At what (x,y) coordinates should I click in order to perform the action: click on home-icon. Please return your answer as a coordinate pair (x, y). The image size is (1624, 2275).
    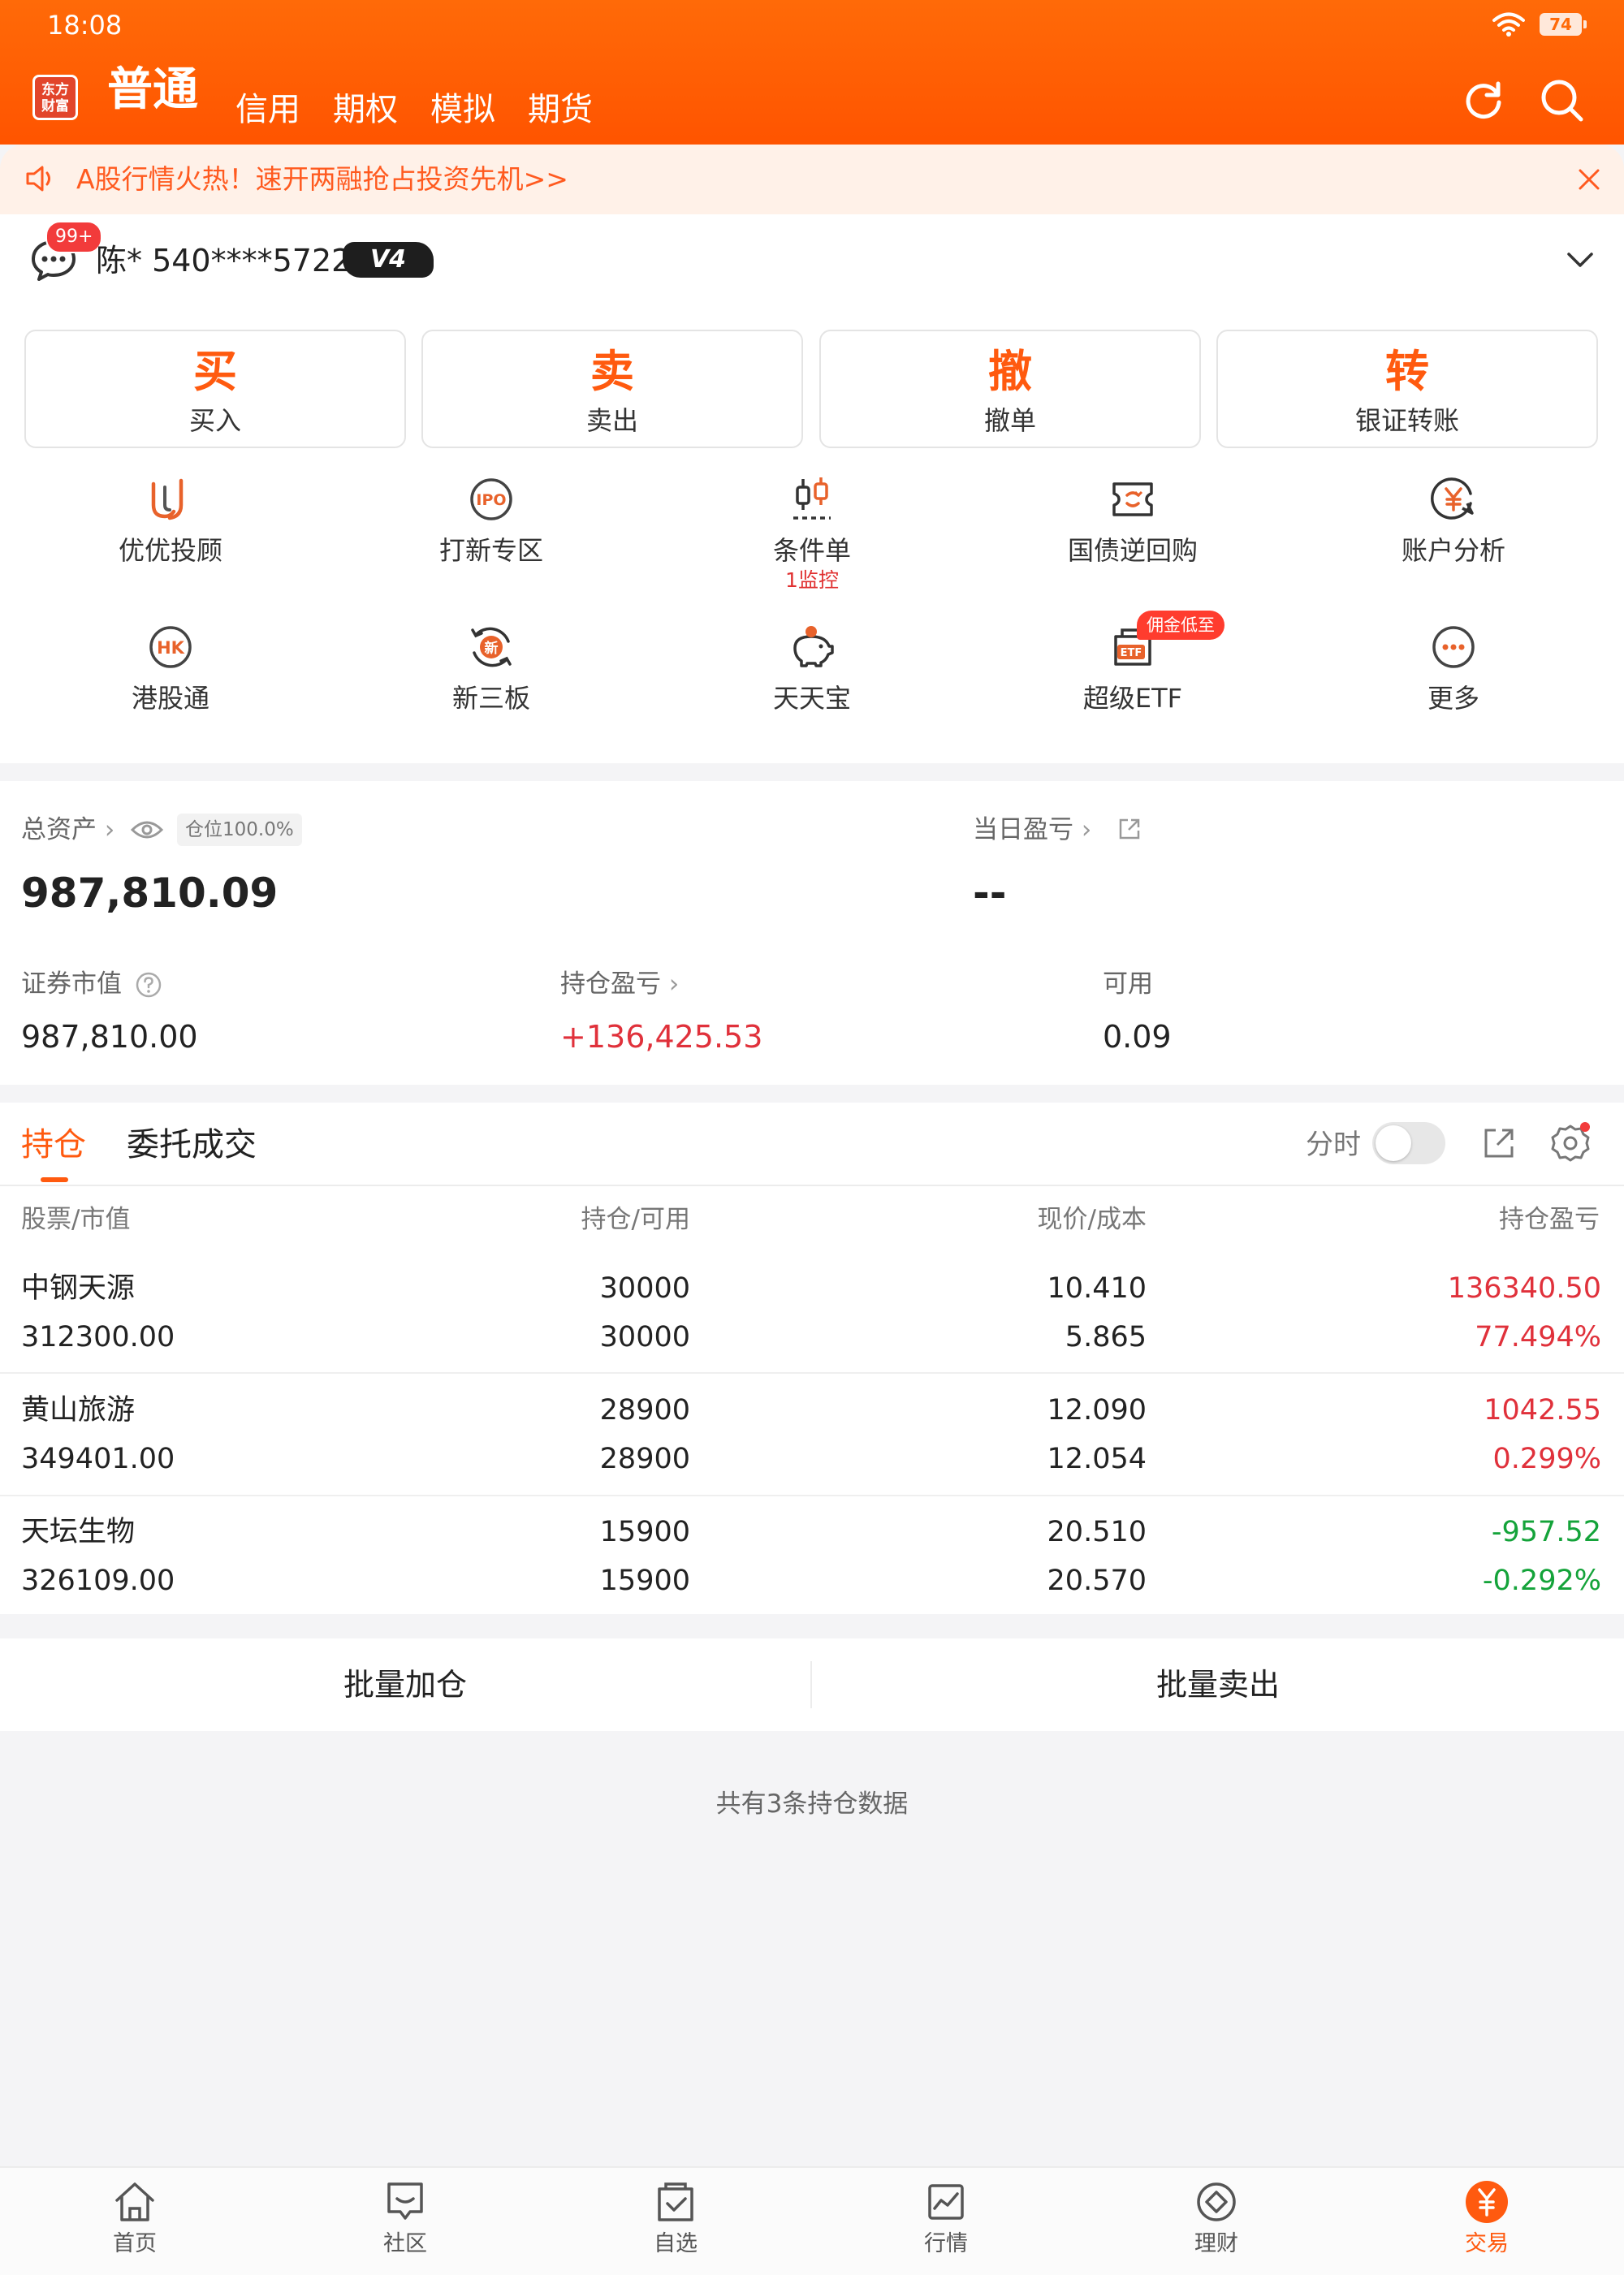
    Looking at the image, I should click on (134, 2201).